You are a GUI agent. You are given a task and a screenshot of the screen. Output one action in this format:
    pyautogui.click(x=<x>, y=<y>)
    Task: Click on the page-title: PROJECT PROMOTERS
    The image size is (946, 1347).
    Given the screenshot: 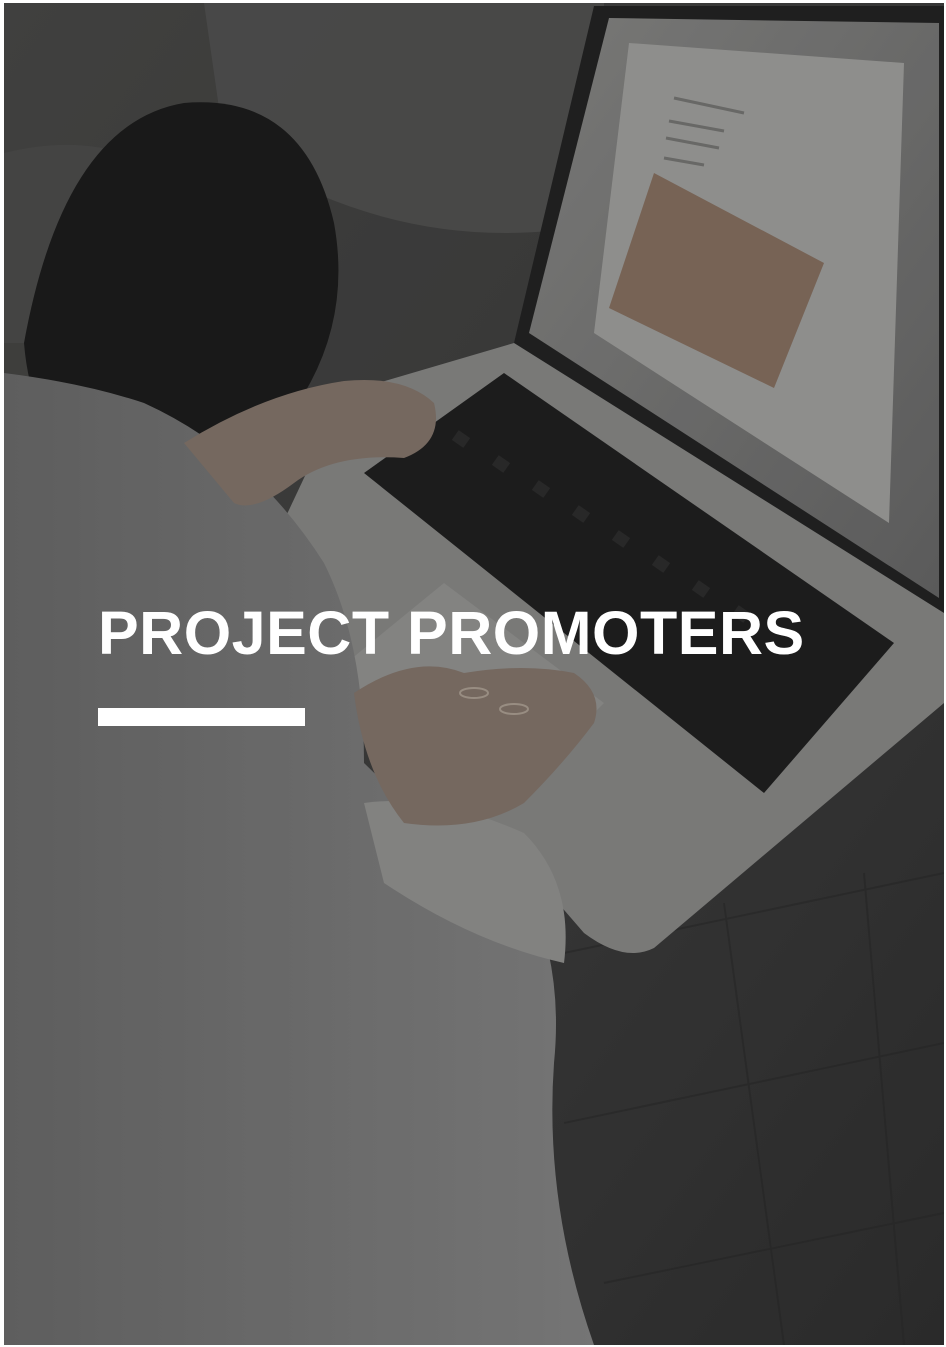 What is the action you would take?
    pyautogui.click(x=451, y=633)
    